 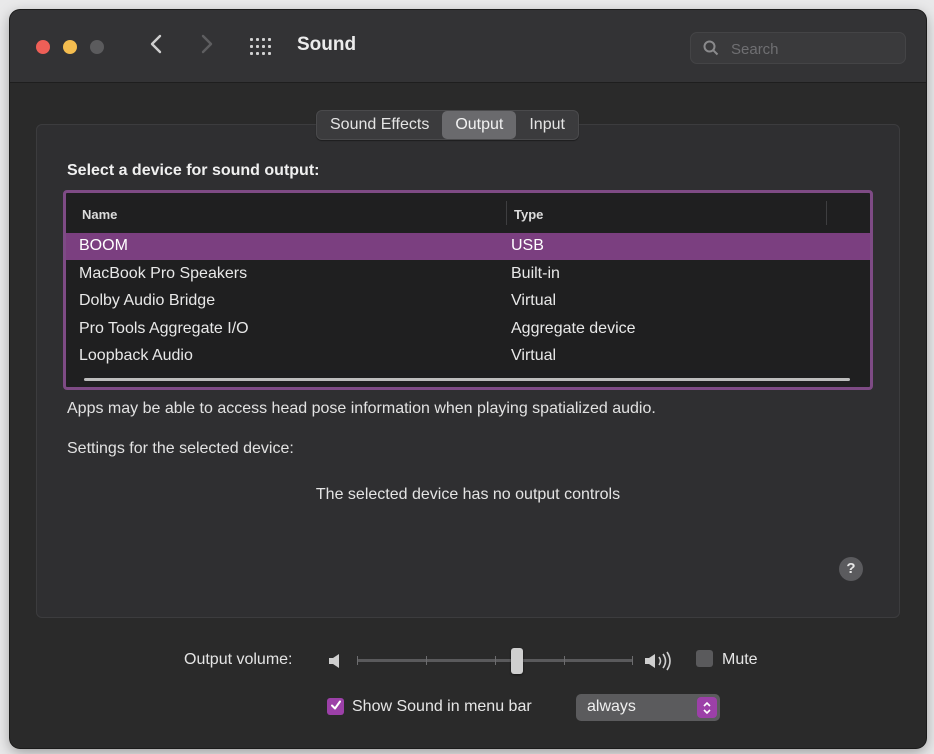 What do you see at coordinates (704, 658) in the screenshot?
I see `mute-checkbox` at bounding box center [704, 658].